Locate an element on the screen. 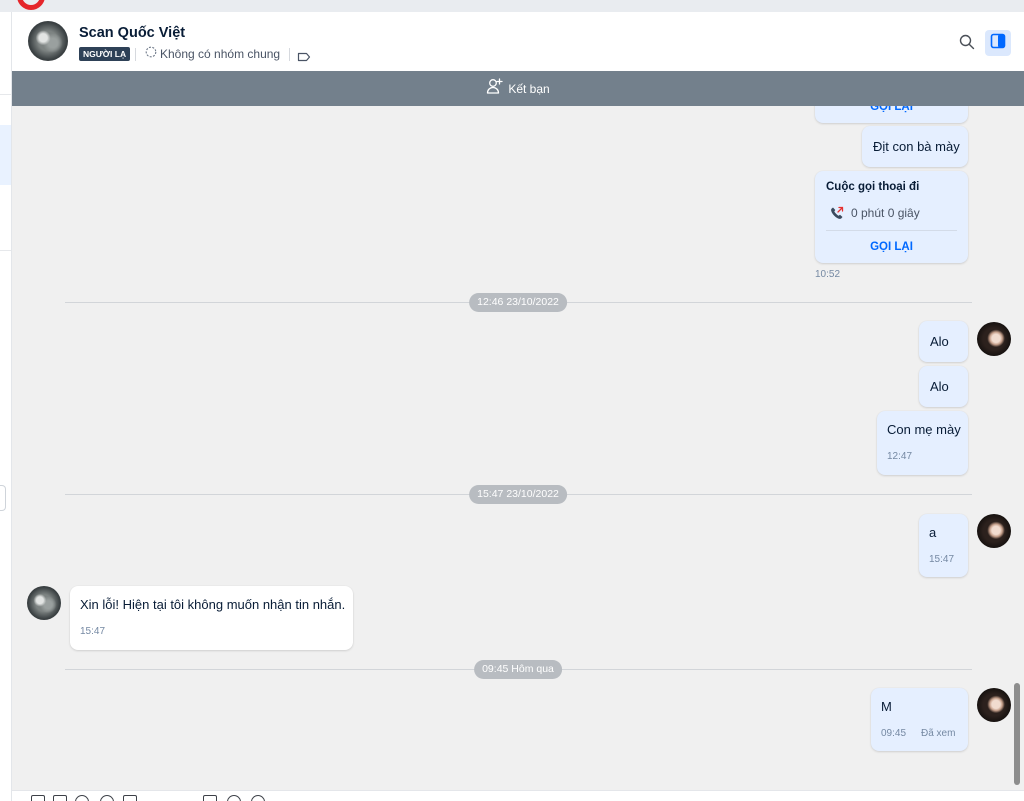 The image size is (1024, 801). window-top-strip is located at coordinates (512, 6).